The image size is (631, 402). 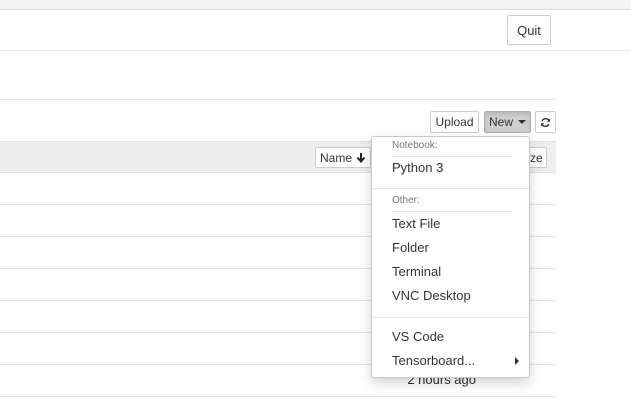 What do you see at coordinates (278, 99) in the screenshot?
I see `tabs-divider` at bounding box center [278, 99].